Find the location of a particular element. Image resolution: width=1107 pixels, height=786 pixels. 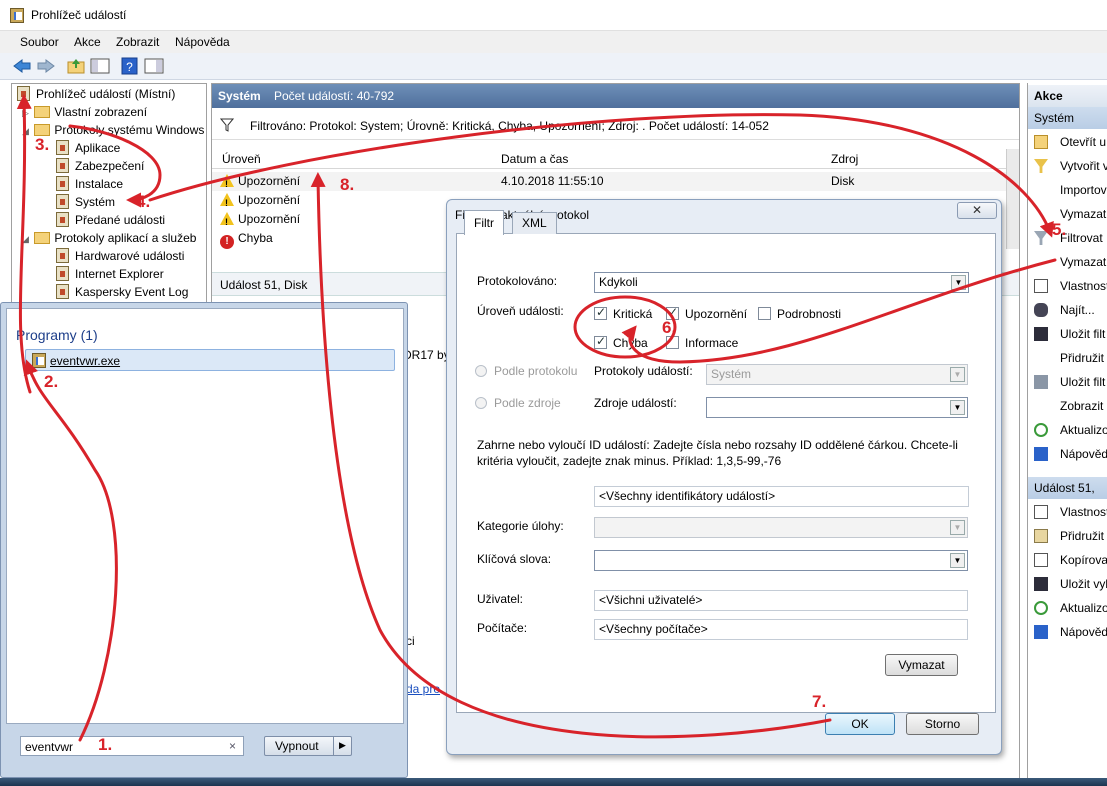

action-save-selected: Uložit vyb is located at coordinates (1067, 584).